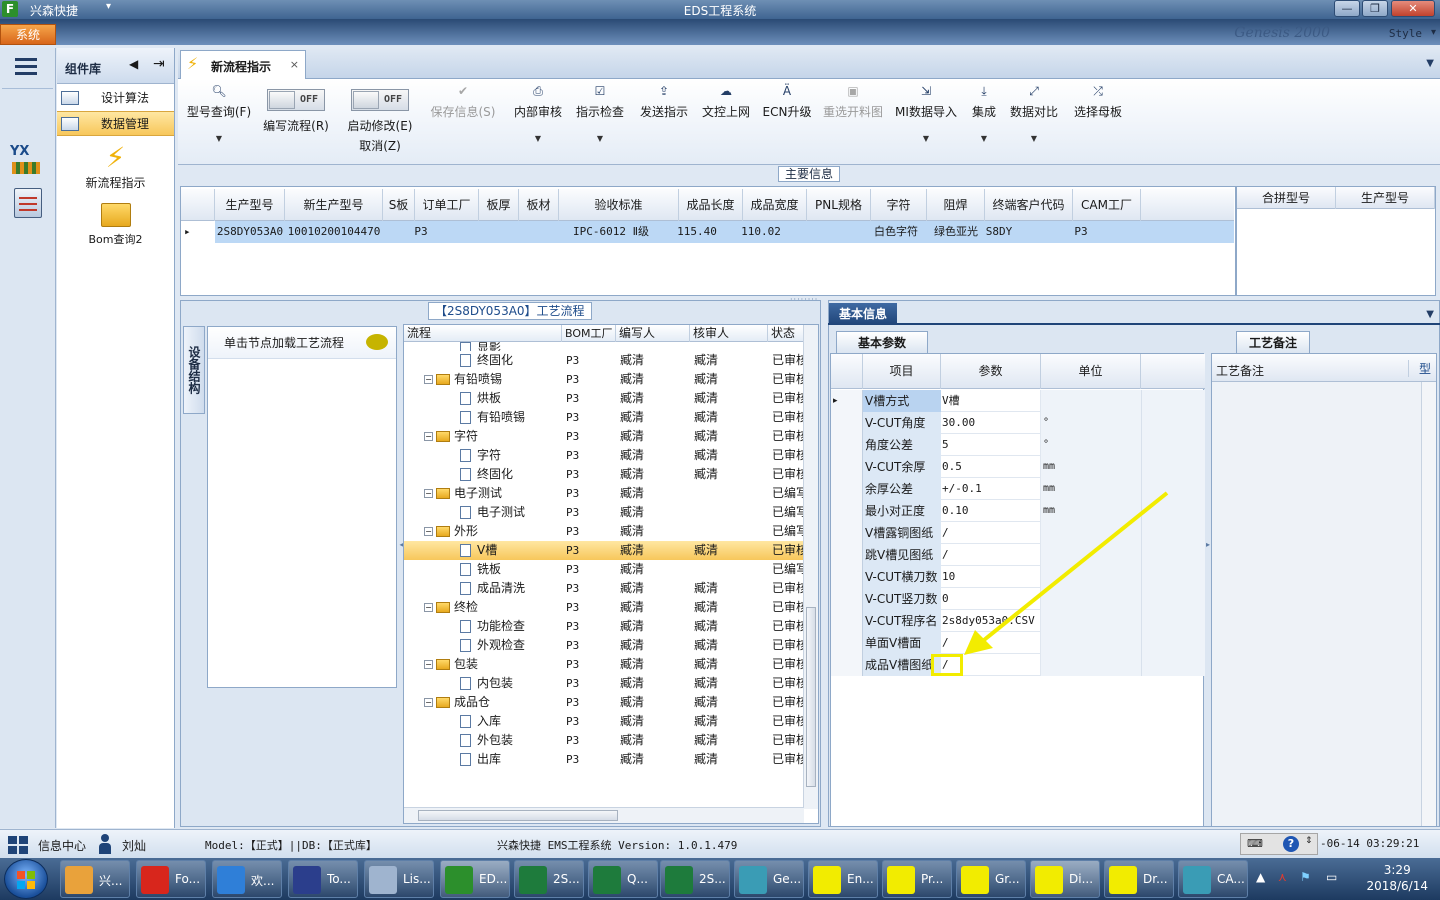  What do you see at coordinates (511, 417) in the screenshot?
I see `tree-node-name: 有铅喷锡` at bounding box center [511, 417].